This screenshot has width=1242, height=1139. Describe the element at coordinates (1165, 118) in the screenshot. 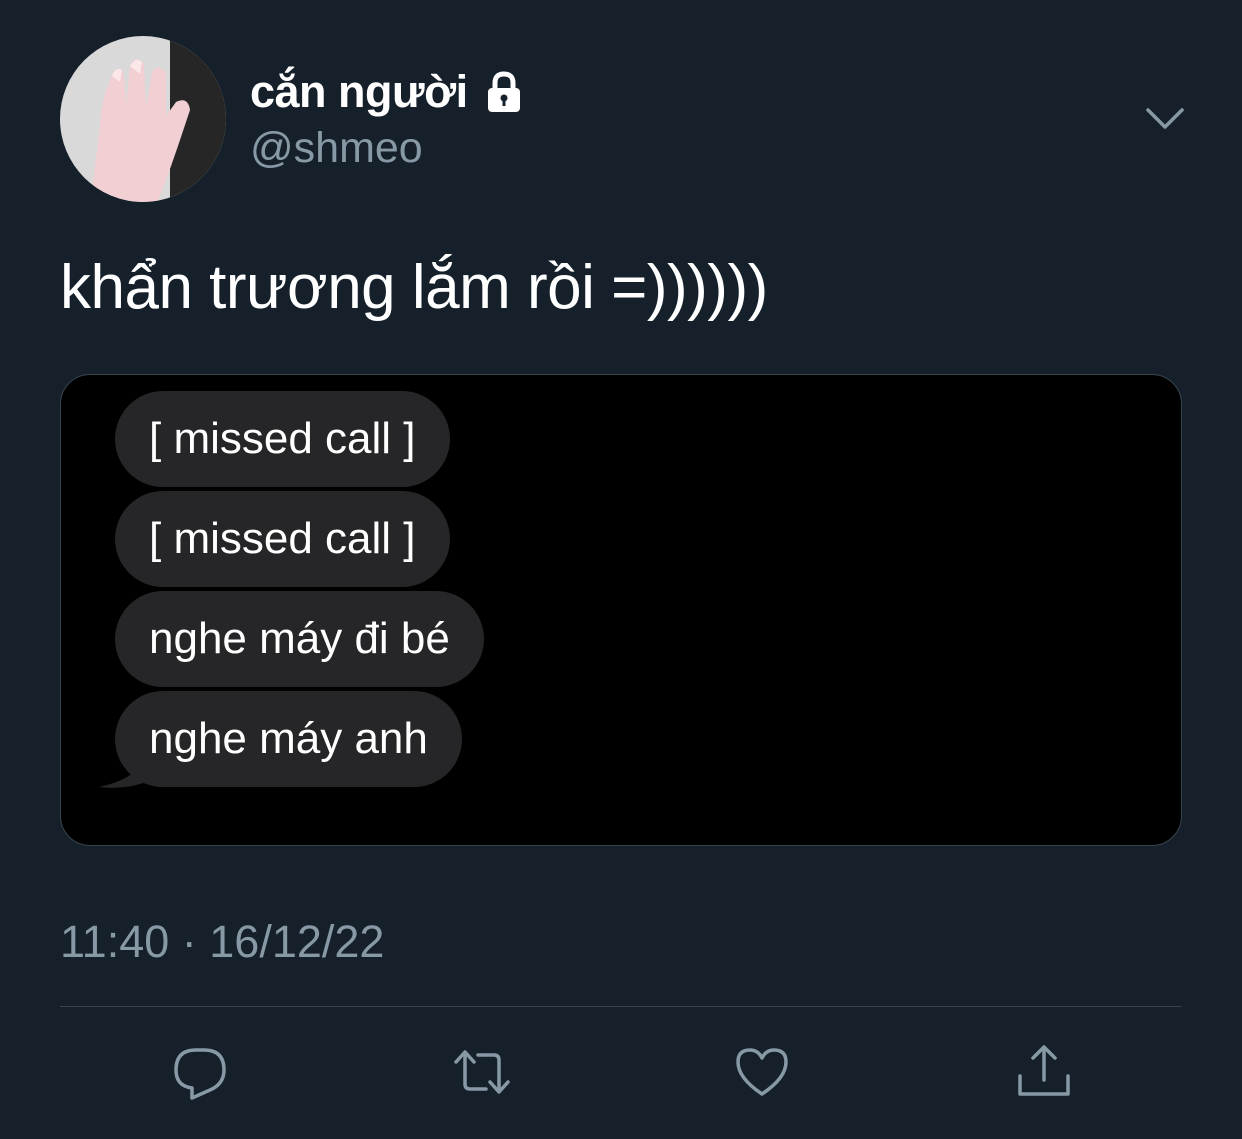

I see `chevron-down-icon` at that location.